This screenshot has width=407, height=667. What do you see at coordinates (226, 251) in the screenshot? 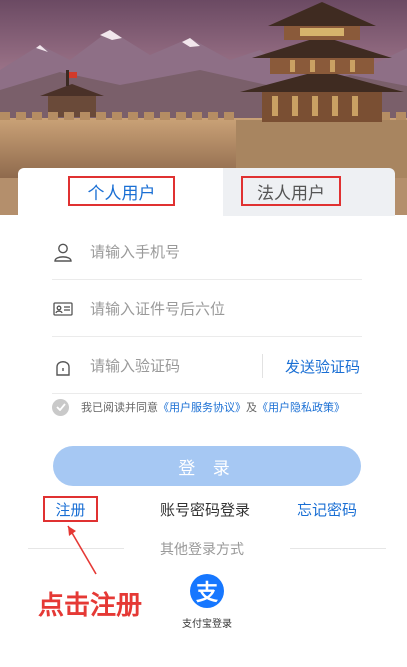
I see `phone-input` at bounding box center [226, 251].